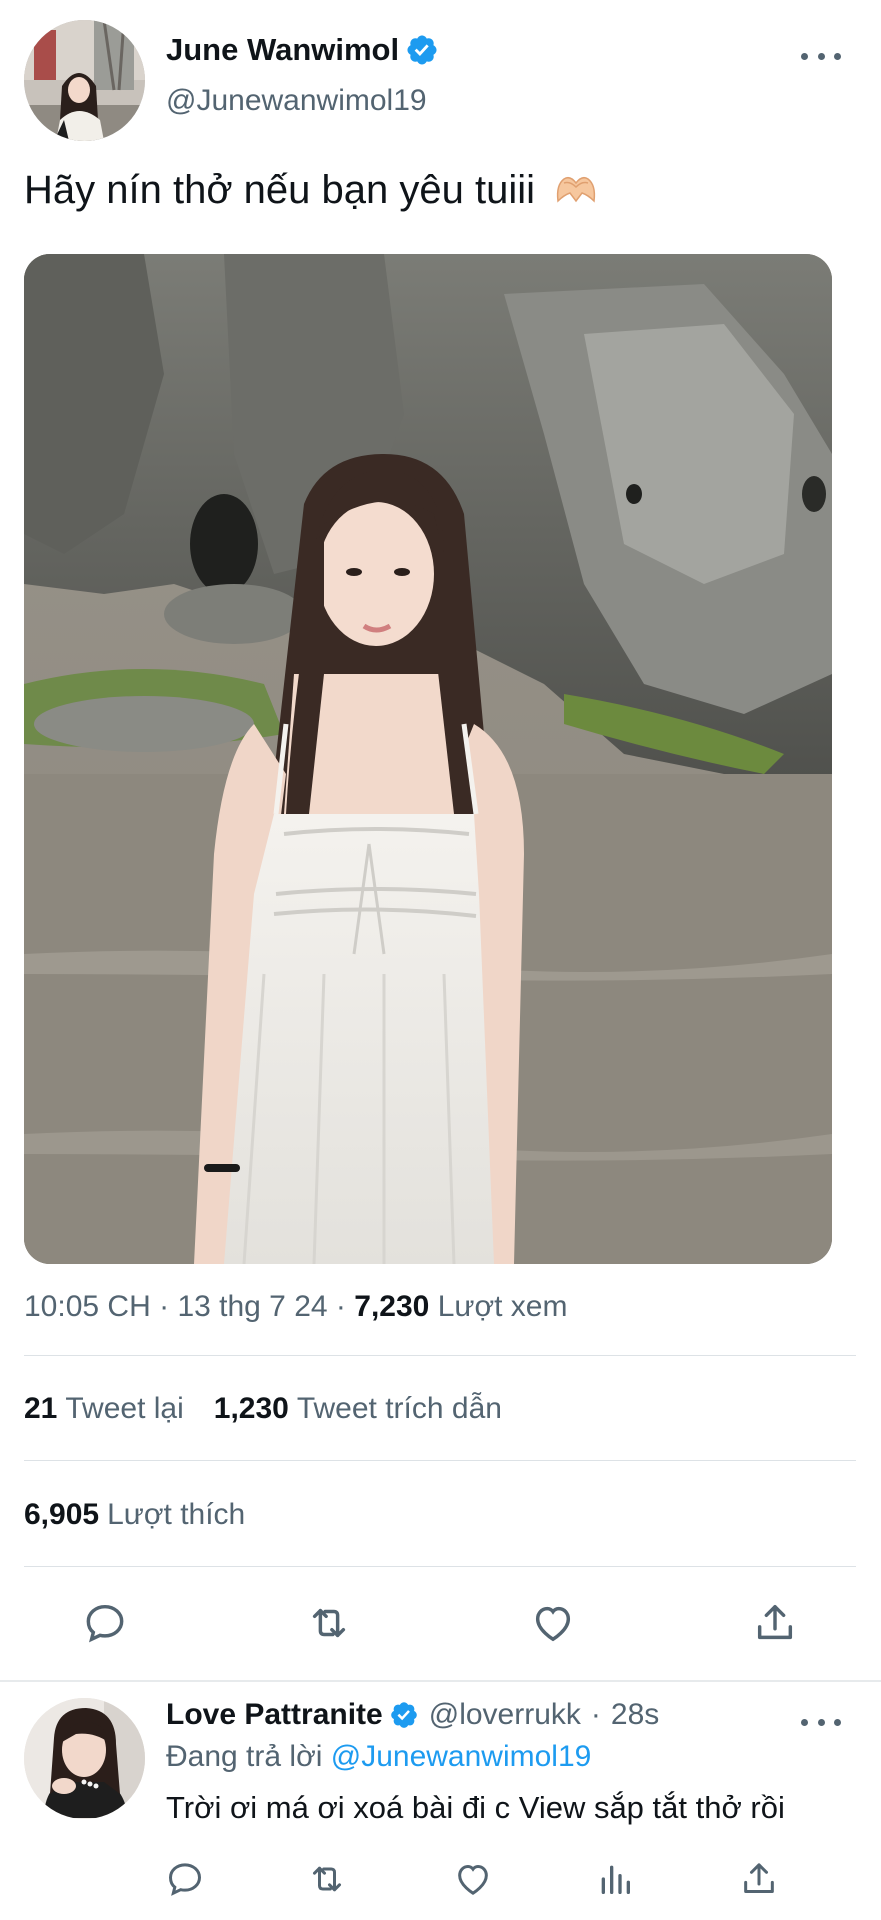  Describe the element at coordinates (251, 1408) in the screenshot. I see `quotes-count: 1,230` at that location.